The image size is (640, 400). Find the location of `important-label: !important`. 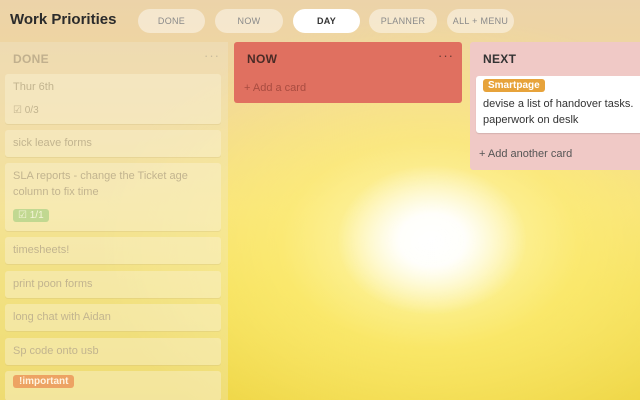

important-label: !important is located at coordinates (44, 381).